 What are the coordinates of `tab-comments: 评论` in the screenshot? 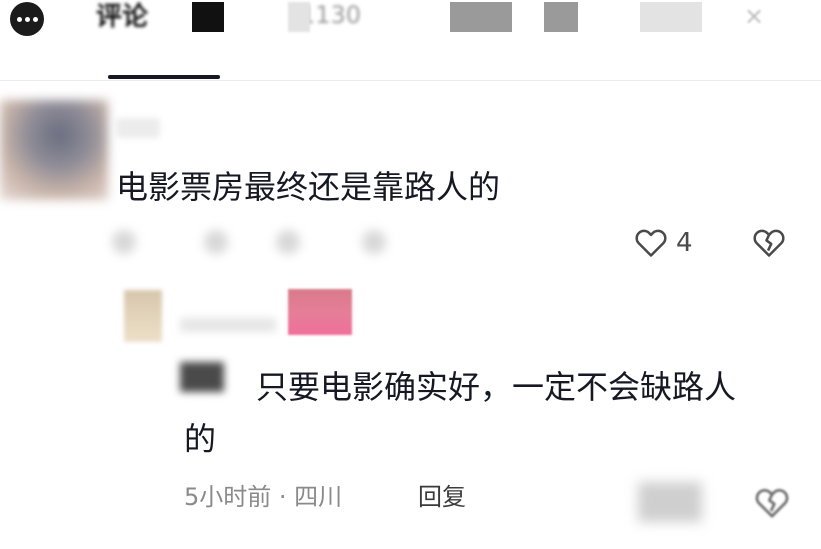 It's located at (129, 17).